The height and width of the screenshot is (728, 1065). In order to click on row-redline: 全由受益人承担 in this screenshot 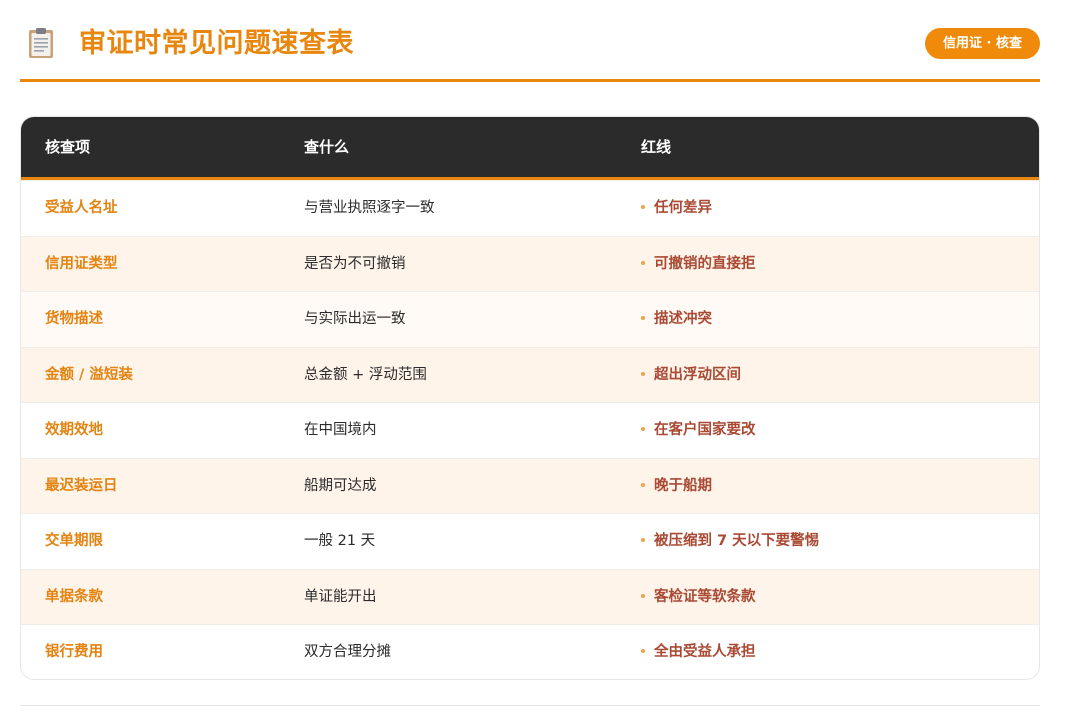, I will do `click(698, 652)`.